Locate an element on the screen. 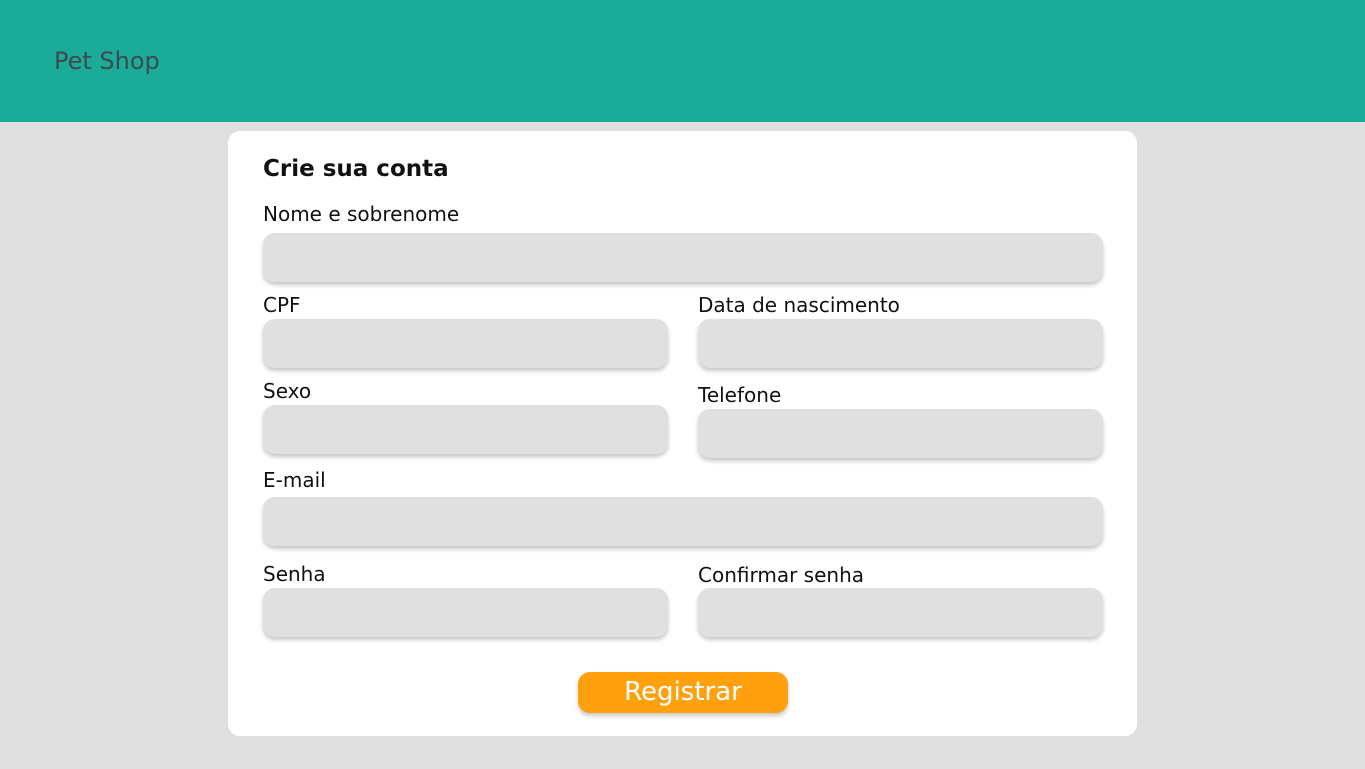 This screenshot has height=769, width=1365. cpf-label: CPF is located at coordinates (282, 305).